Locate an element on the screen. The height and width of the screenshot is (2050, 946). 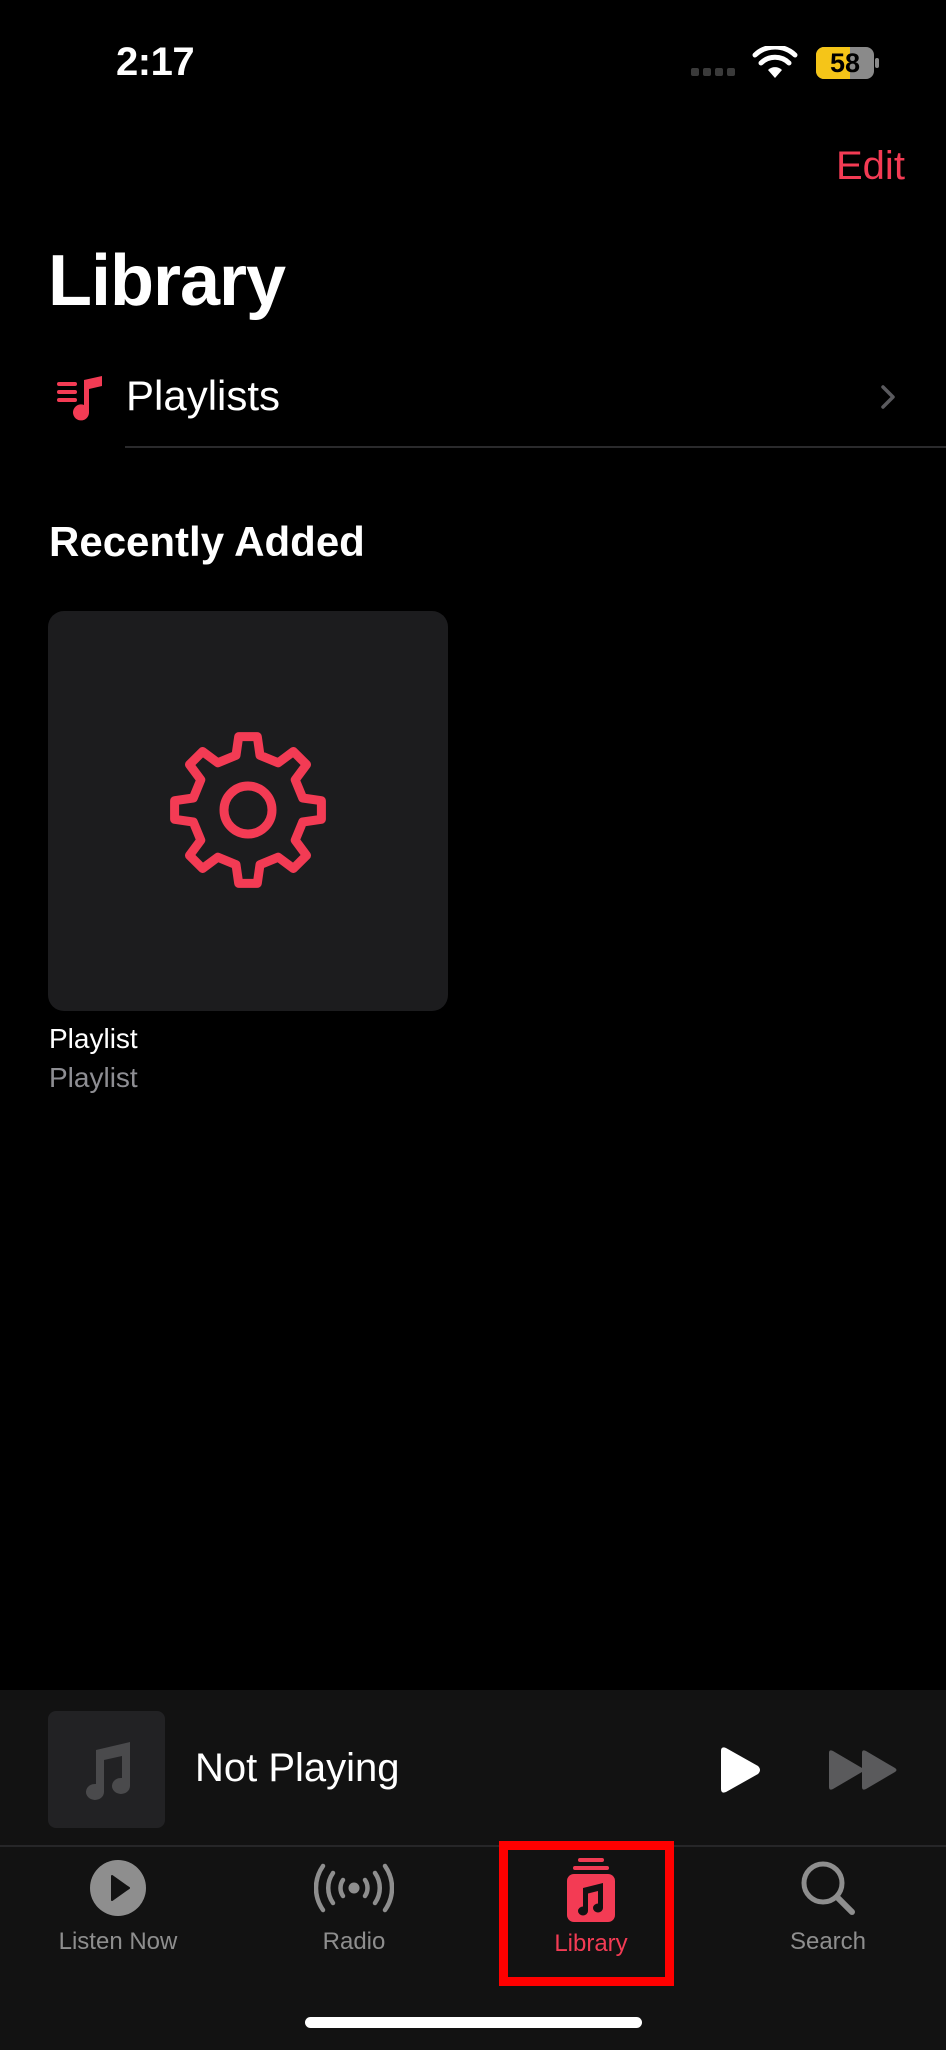
row-divider is located at coordinates (535, 447).